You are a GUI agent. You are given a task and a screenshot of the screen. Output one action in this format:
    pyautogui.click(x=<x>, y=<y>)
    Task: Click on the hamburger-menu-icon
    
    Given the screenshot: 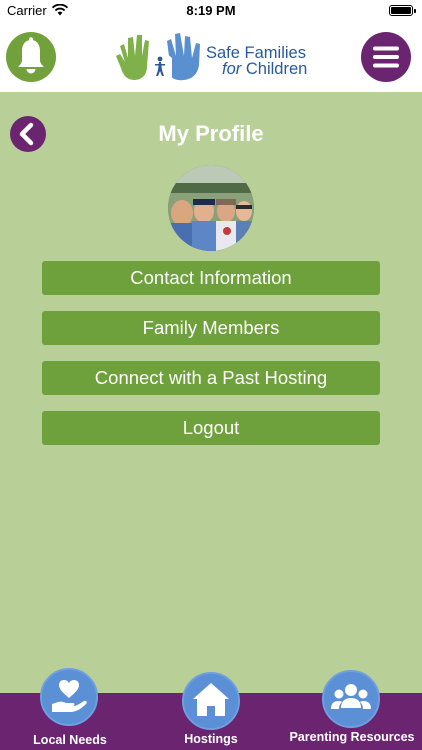 What is the action you would take?
    pyautogui.click(x=386, y=57)
    